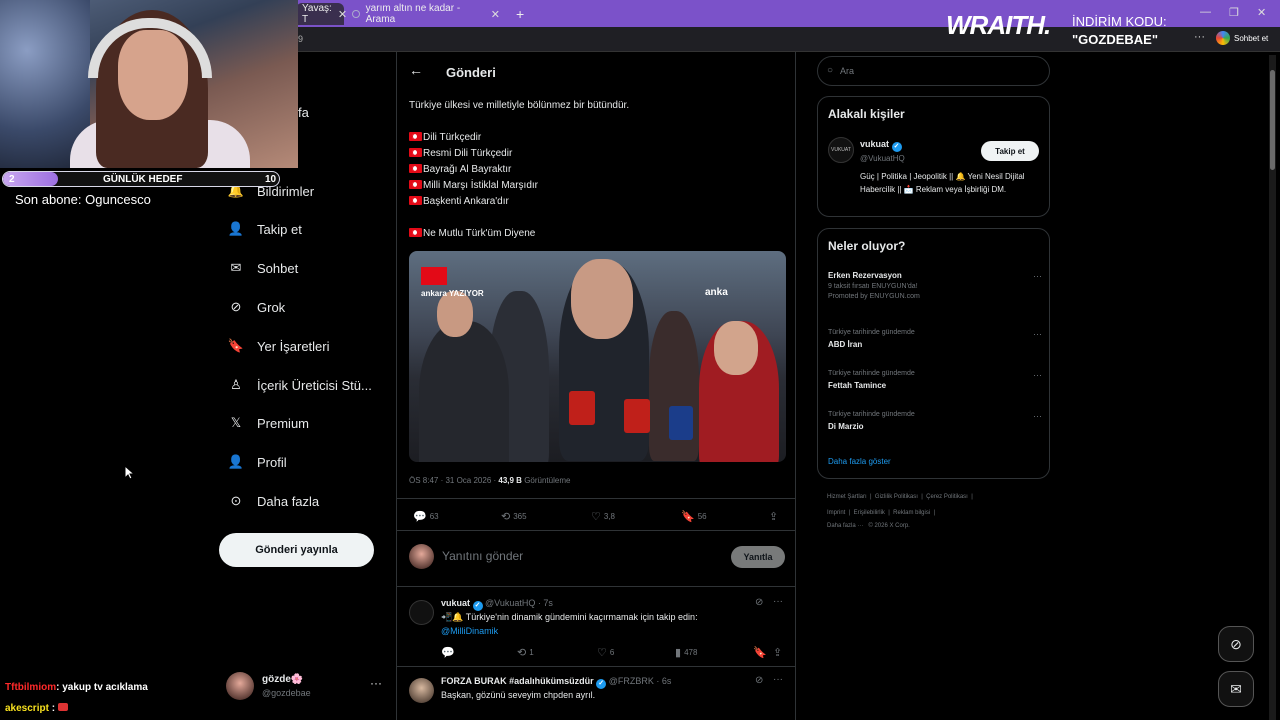  I want to click on avatar: VUKUAT, so click(841, 150).